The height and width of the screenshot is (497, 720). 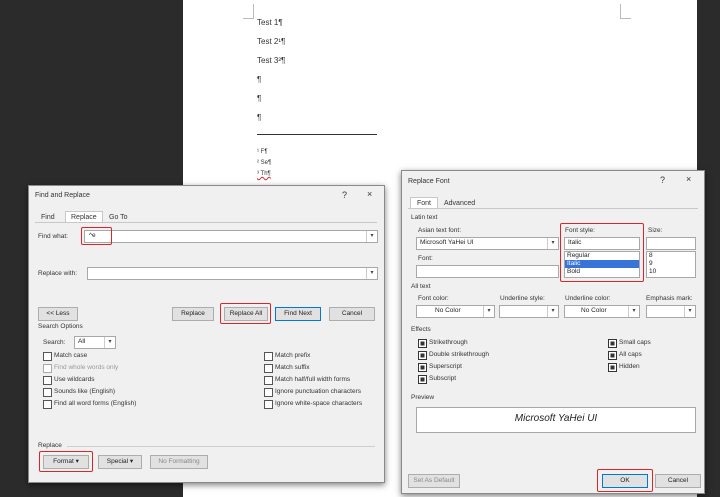 What do you see at coordinates (264, 163) in the screenshot?
I see `footnote-2: ² Se¶` at bounding box center [264, 163].